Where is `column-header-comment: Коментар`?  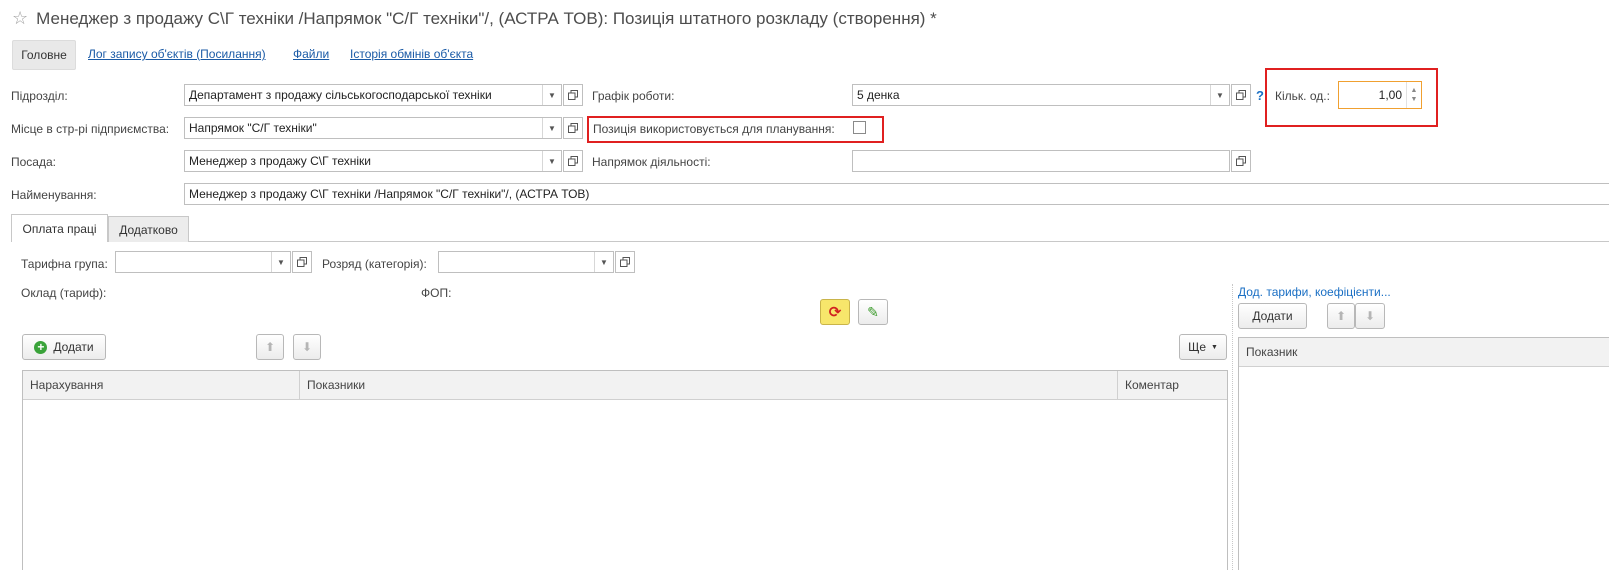 column-header-comment: Коментар is located at coordinates (1172, 385).